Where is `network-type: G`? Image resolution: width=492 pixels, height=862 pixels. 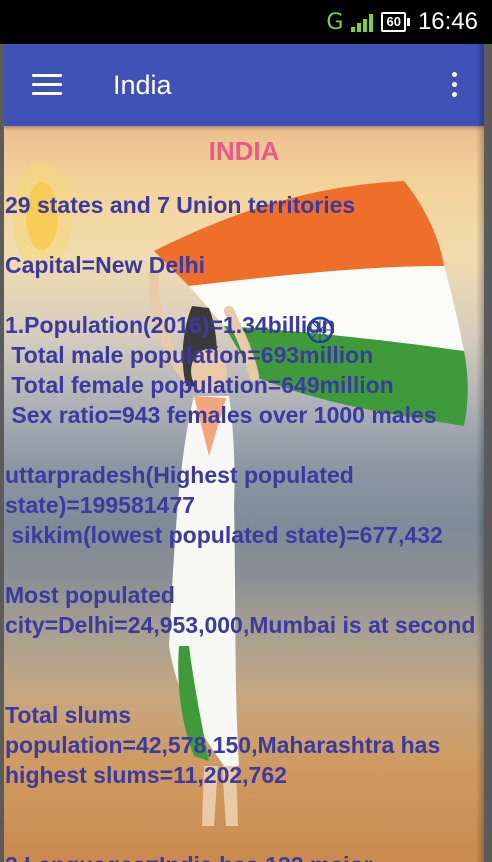
network-type: G is located at coordinates (335, 22).